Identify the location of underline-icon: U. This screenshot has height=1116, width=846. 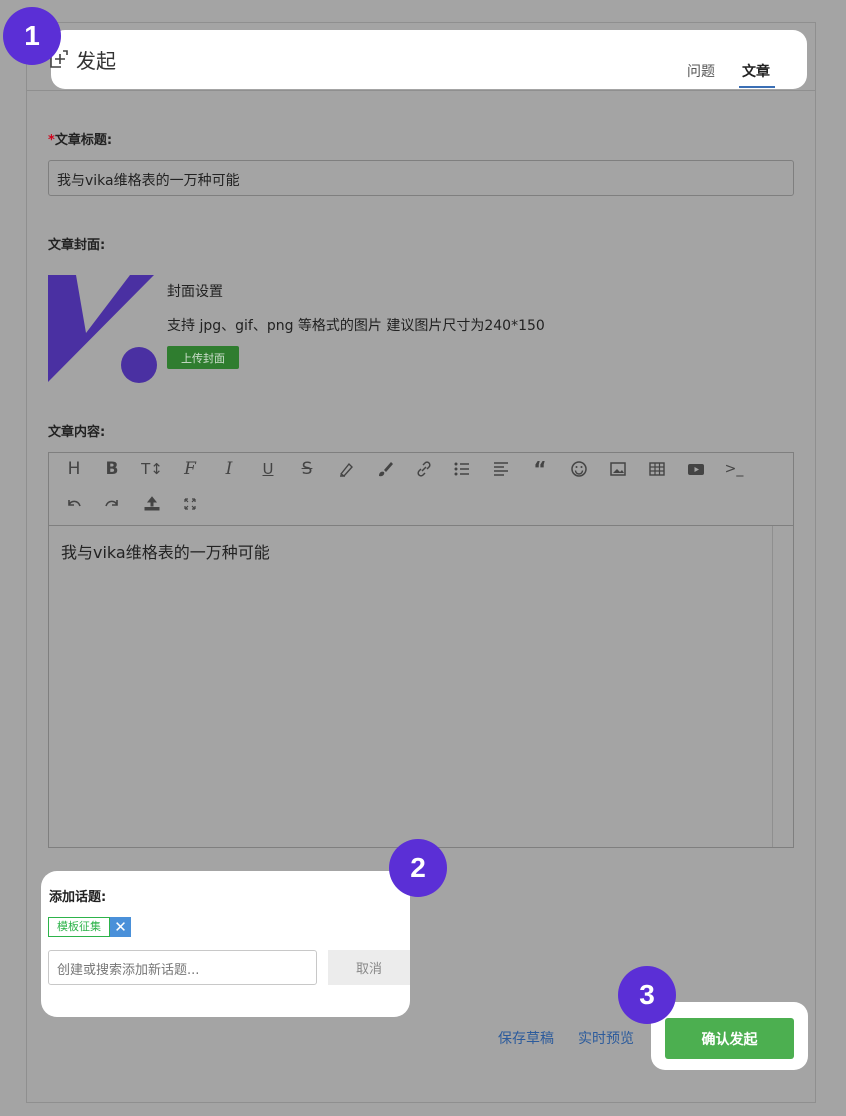
(268, 469).